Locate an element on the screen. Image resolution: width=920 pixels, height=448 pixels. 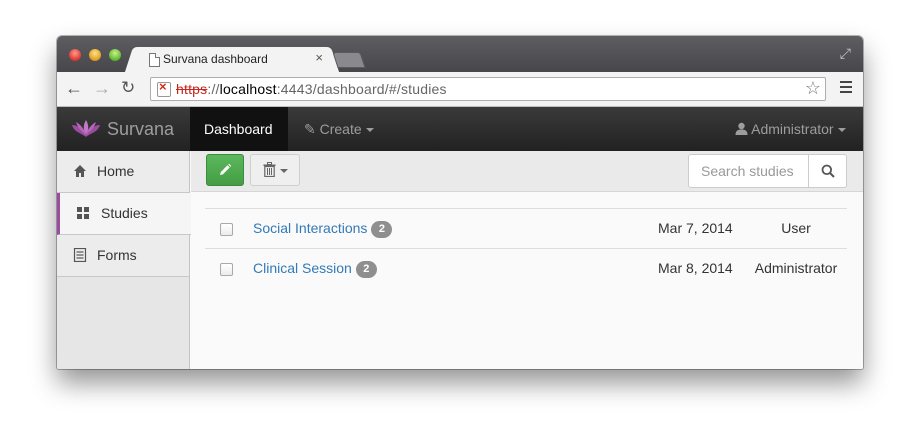
user-menu: Administrator is located at coordinates (790, 129).